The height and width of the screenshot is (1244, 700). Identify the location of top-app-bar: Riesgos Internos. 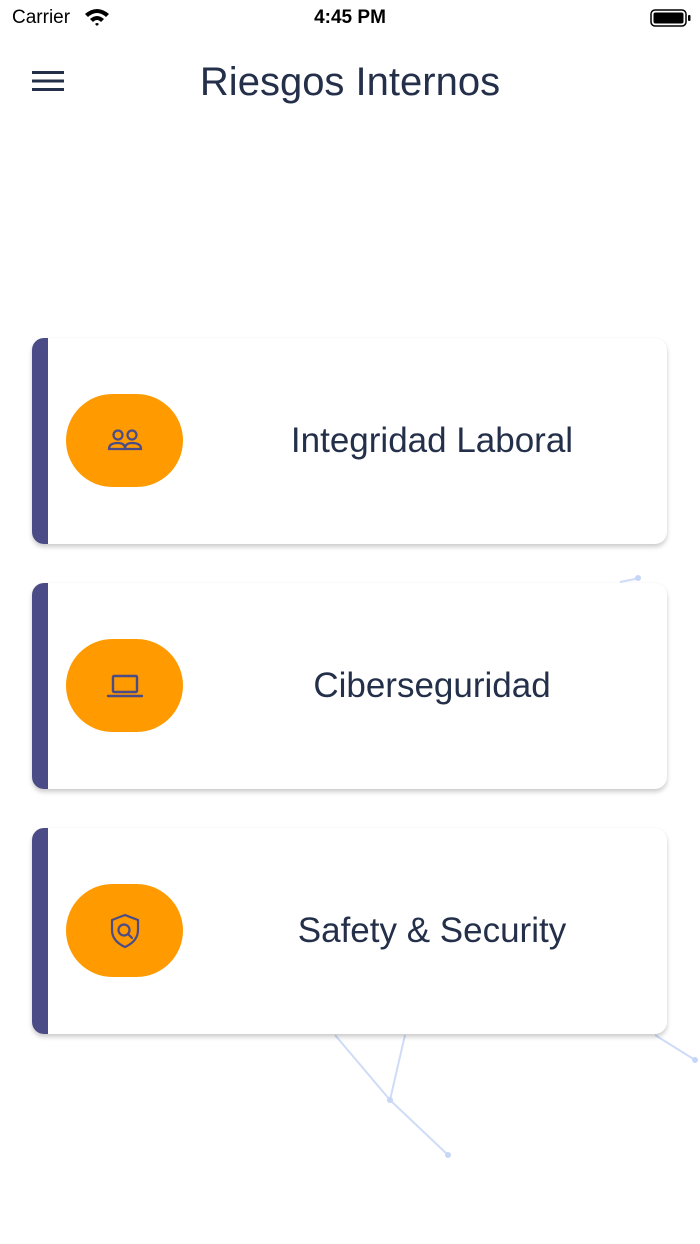
(350, 84).